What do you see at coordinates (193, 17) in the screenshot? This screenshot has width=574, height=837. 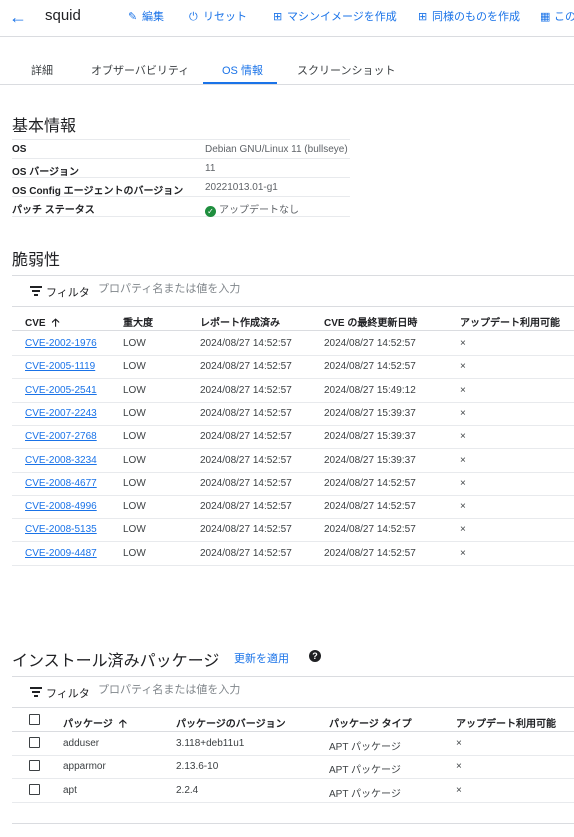 I see `power-icon: ⏻` at bounding box center [193, 17].